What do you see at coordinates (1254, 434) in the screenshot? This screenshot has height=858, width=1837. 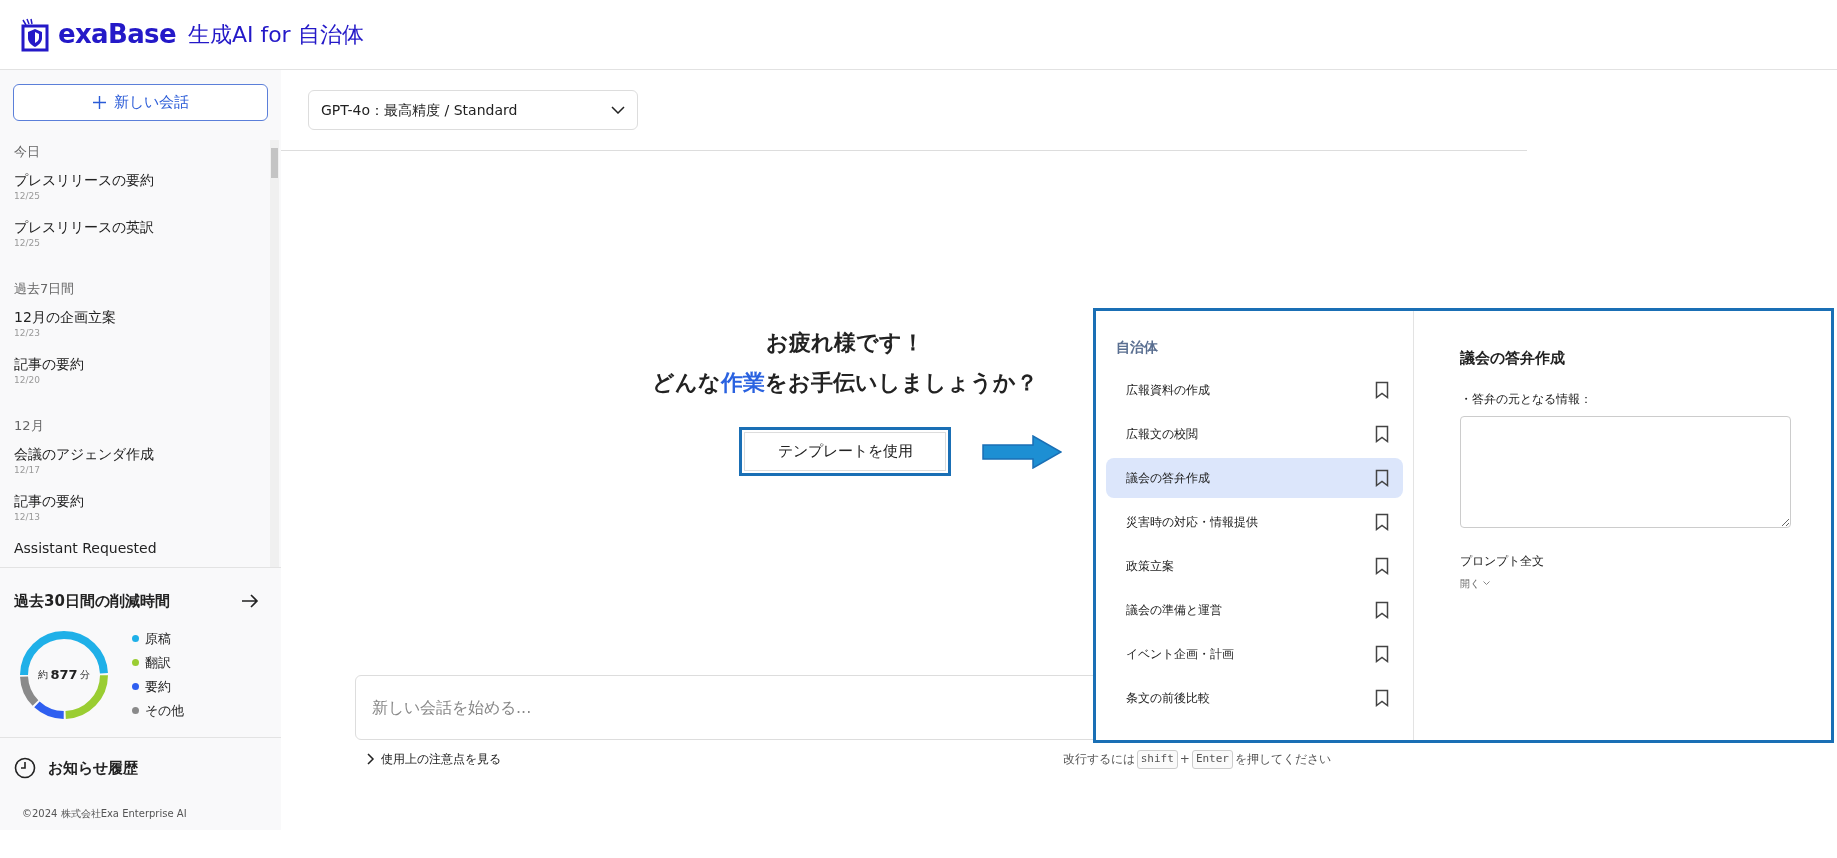 I see `template-item: 広報文の校閲` at bounding box center [1254, 434].